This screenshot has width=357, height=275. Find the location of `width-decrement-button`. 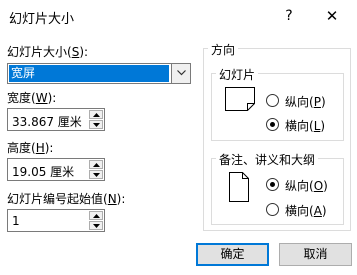

width-decrement-button is located at coordinates (96, 124).